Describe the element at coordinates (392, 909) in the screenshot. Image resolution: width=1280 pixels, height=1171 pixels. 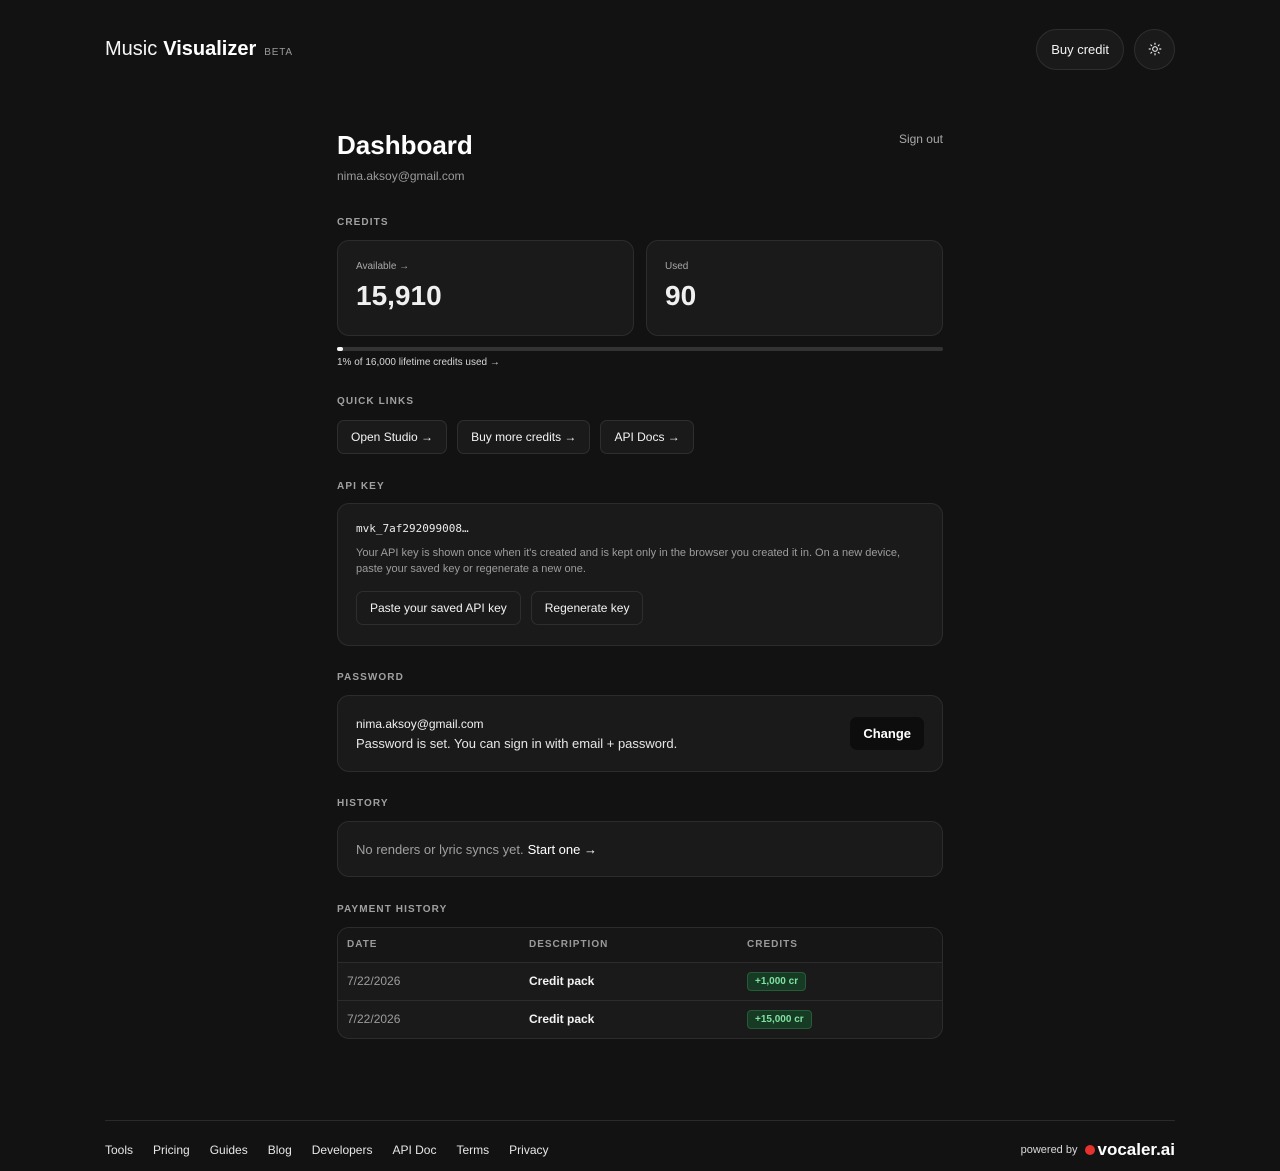
I see `payment-history-section-label: PAYMENT HISTORY` at that location.